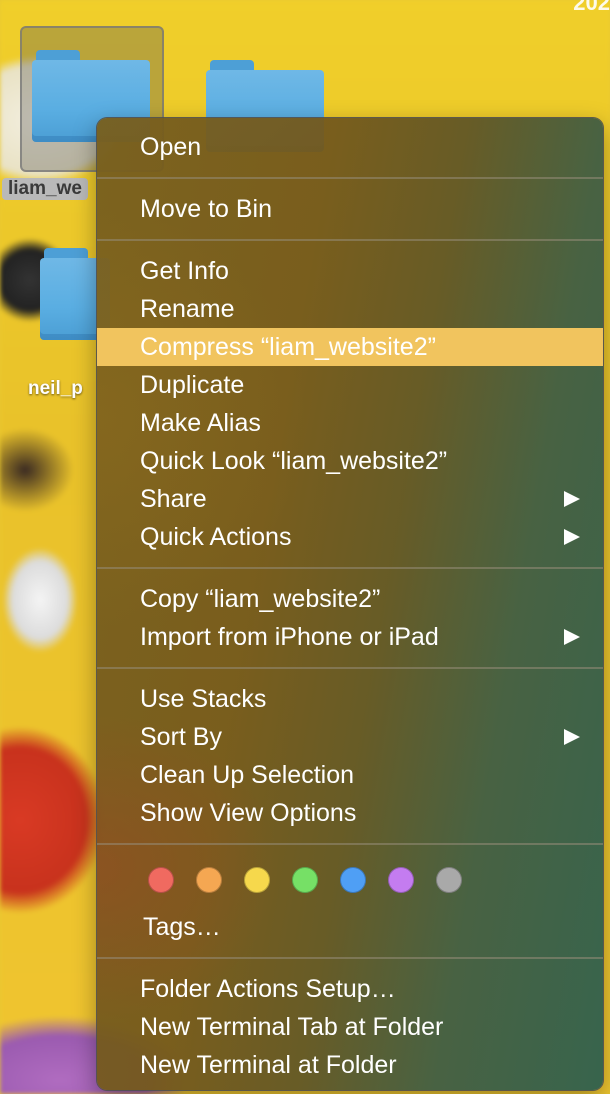  I want to click on tag-green-icon, so click(305, 880).